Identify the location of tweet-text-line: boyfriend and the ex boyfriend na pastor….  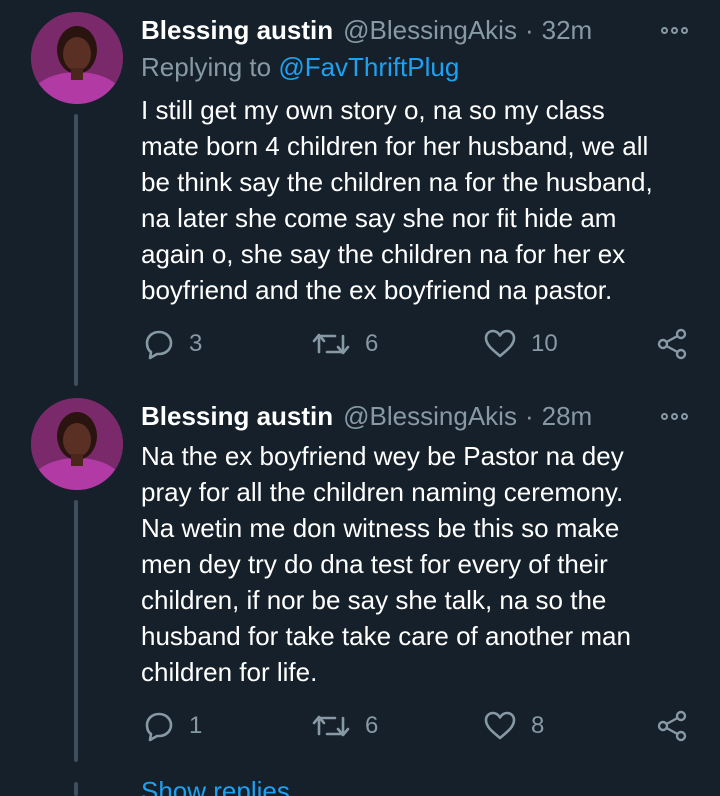
(377, 290).